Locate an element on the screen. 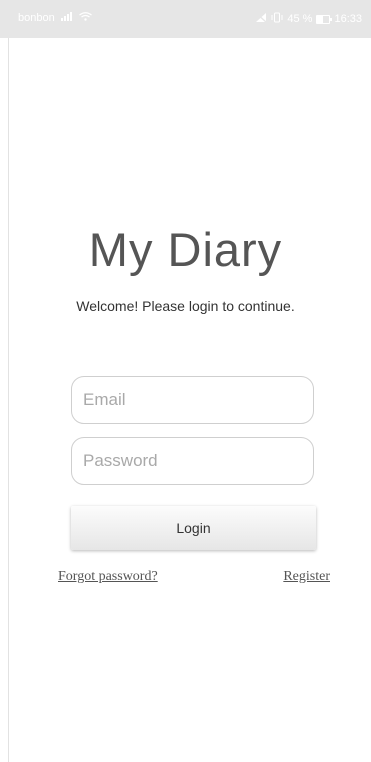 The image size is (371, 762). wifi-icon is located at coordinates (85, 18).